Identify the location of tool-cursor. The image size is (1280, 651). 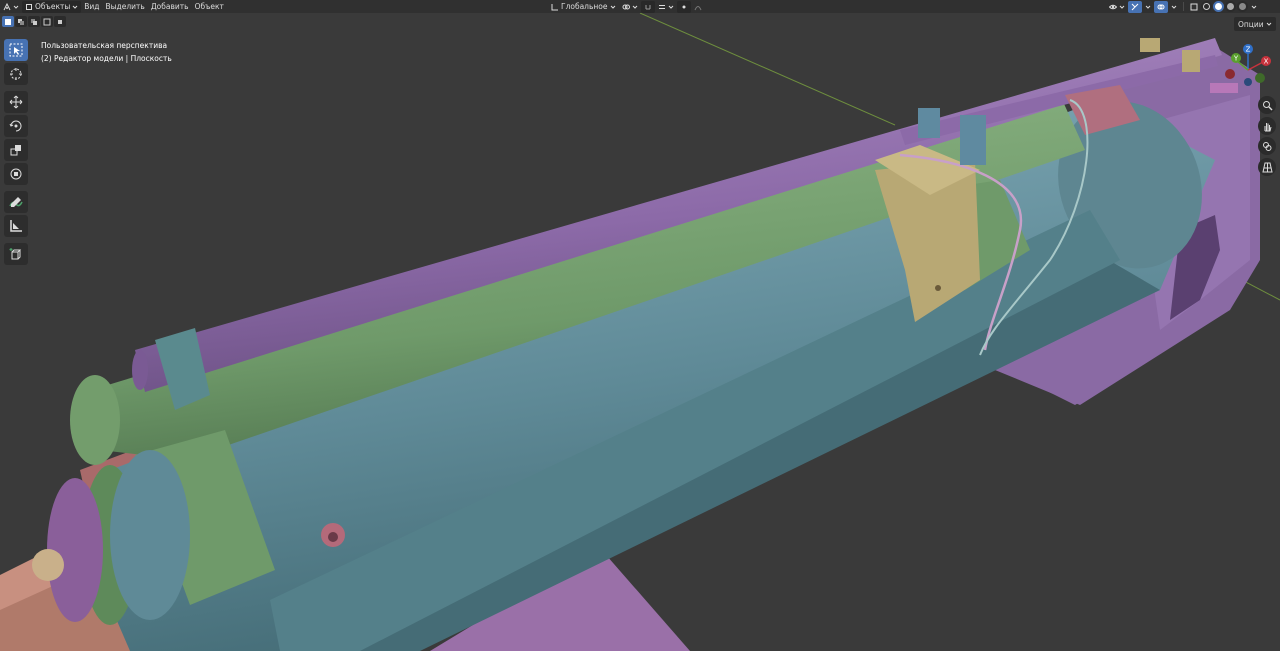
(16, 74).